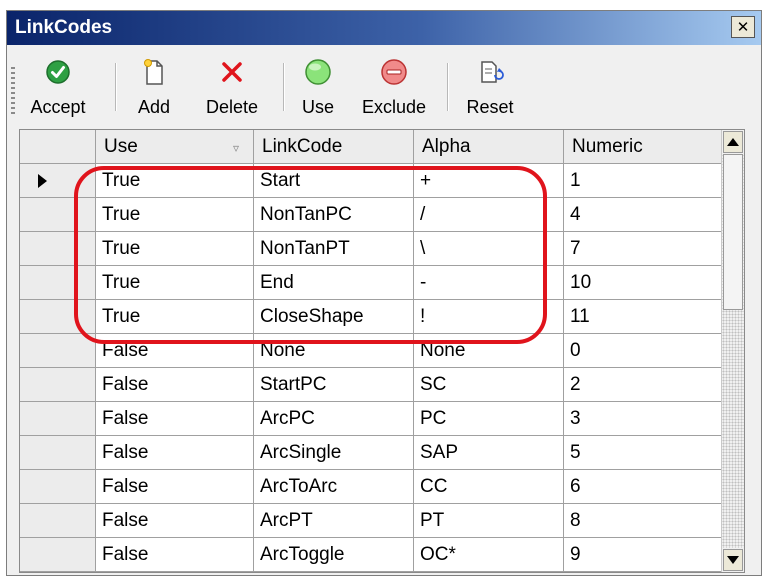 Image resolution: width=772 pixels, height=584 pixels. Describe the element at coordinates (489, 147) in the screenshot. I see `column-header-alpha: Alpha` at that location.